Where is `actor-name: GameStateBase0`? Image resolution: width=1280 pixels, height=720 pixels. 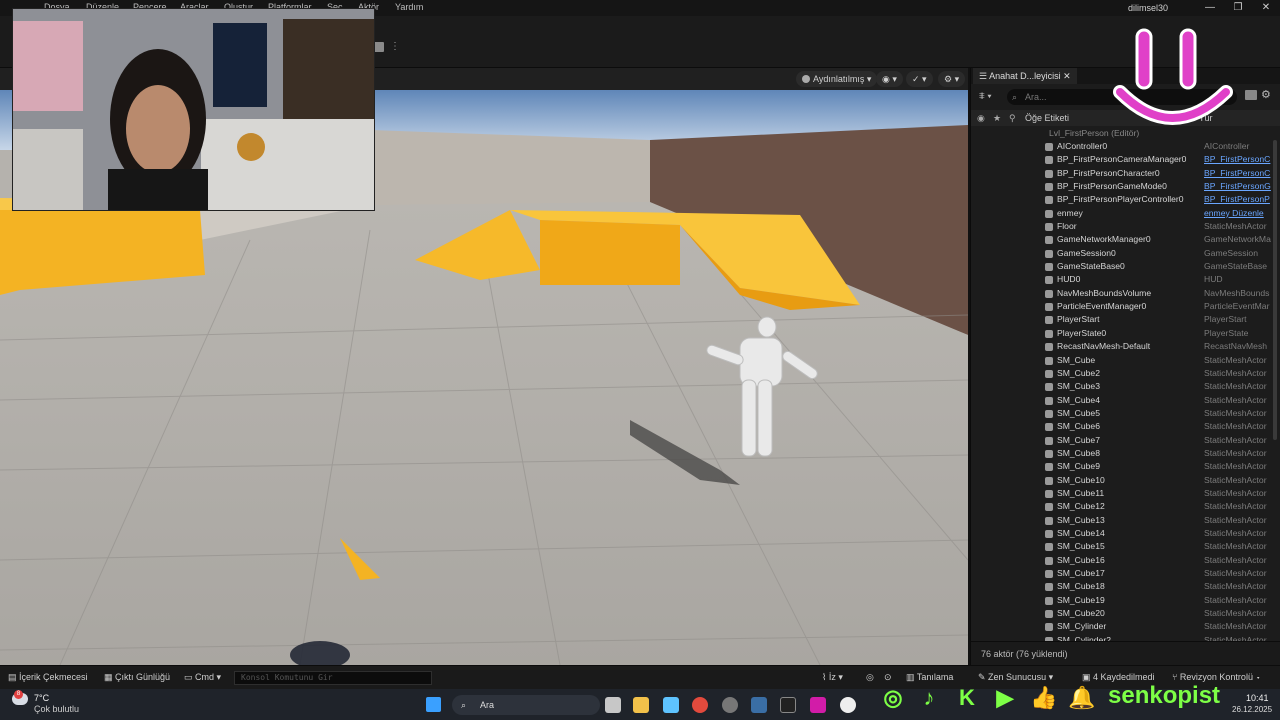
actor-name: GameStateBase0 is located at coordinates (1091, 266).